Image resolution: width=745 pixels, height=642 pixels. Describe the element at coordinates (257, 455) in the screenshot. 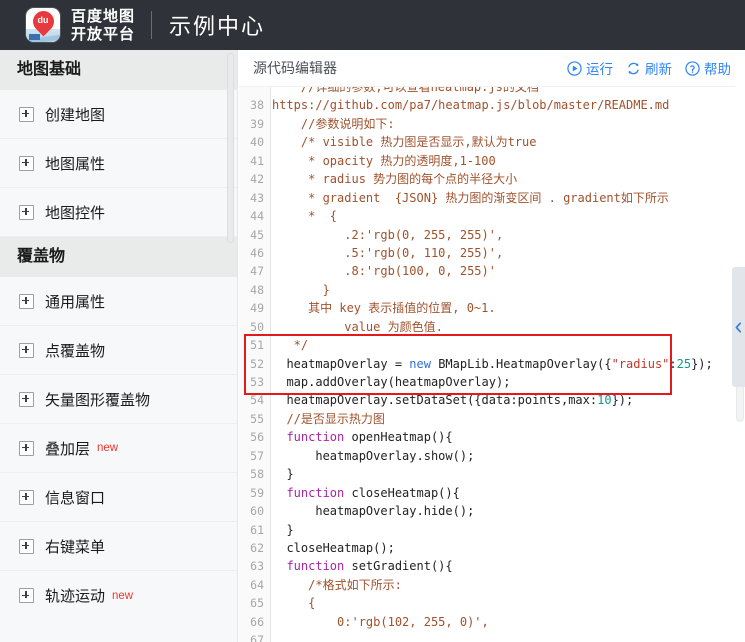

I see `line-number: 57` at that location.